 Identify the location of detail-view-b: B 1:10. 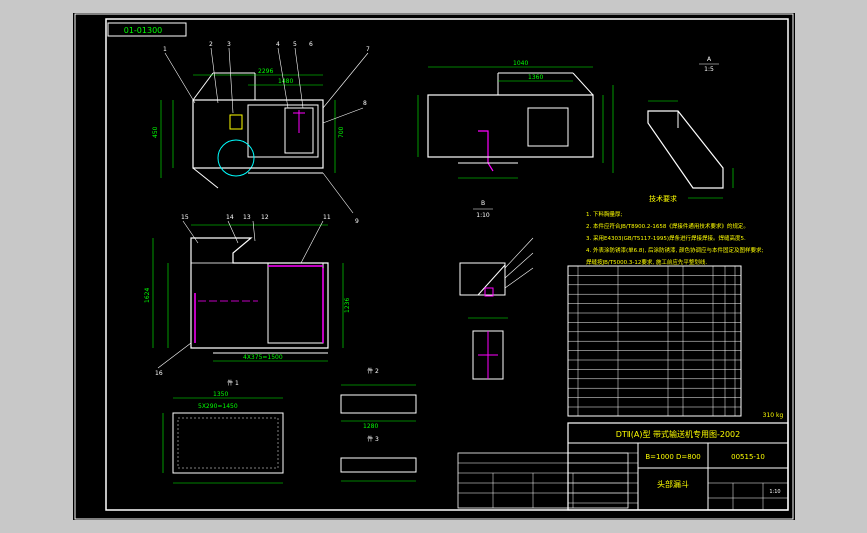
(496, 290).